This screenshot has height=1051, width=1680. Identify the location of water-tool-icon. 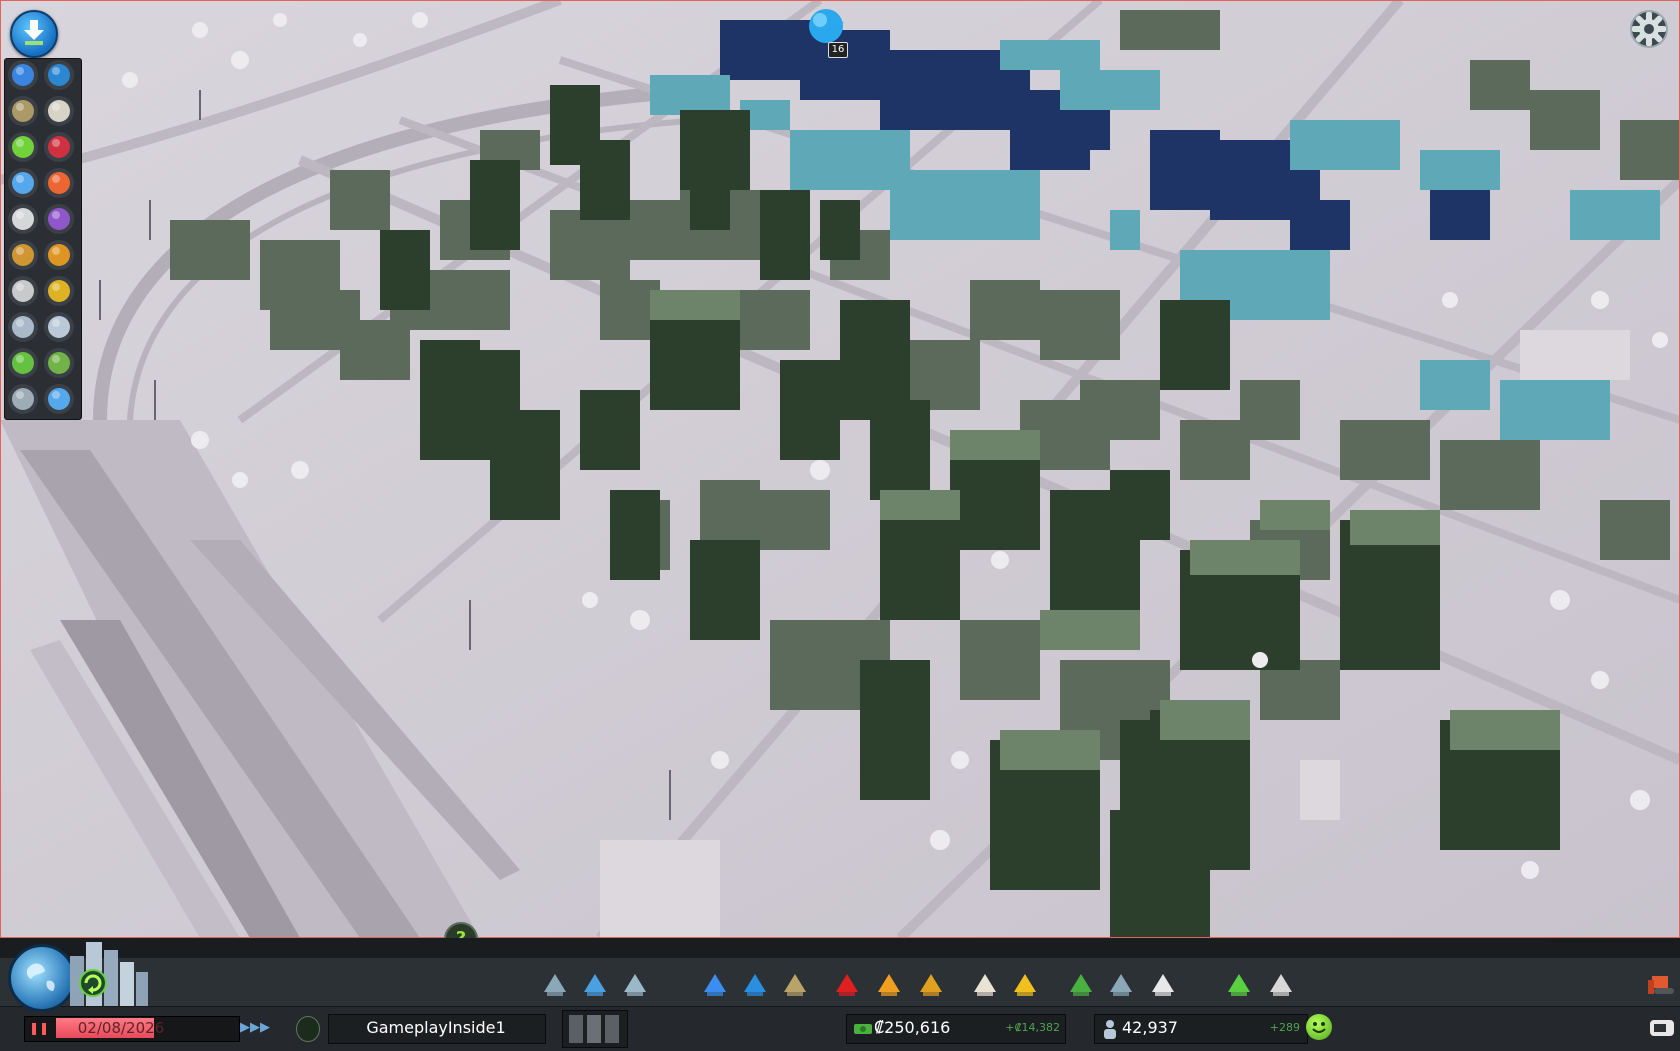
(755, 985).